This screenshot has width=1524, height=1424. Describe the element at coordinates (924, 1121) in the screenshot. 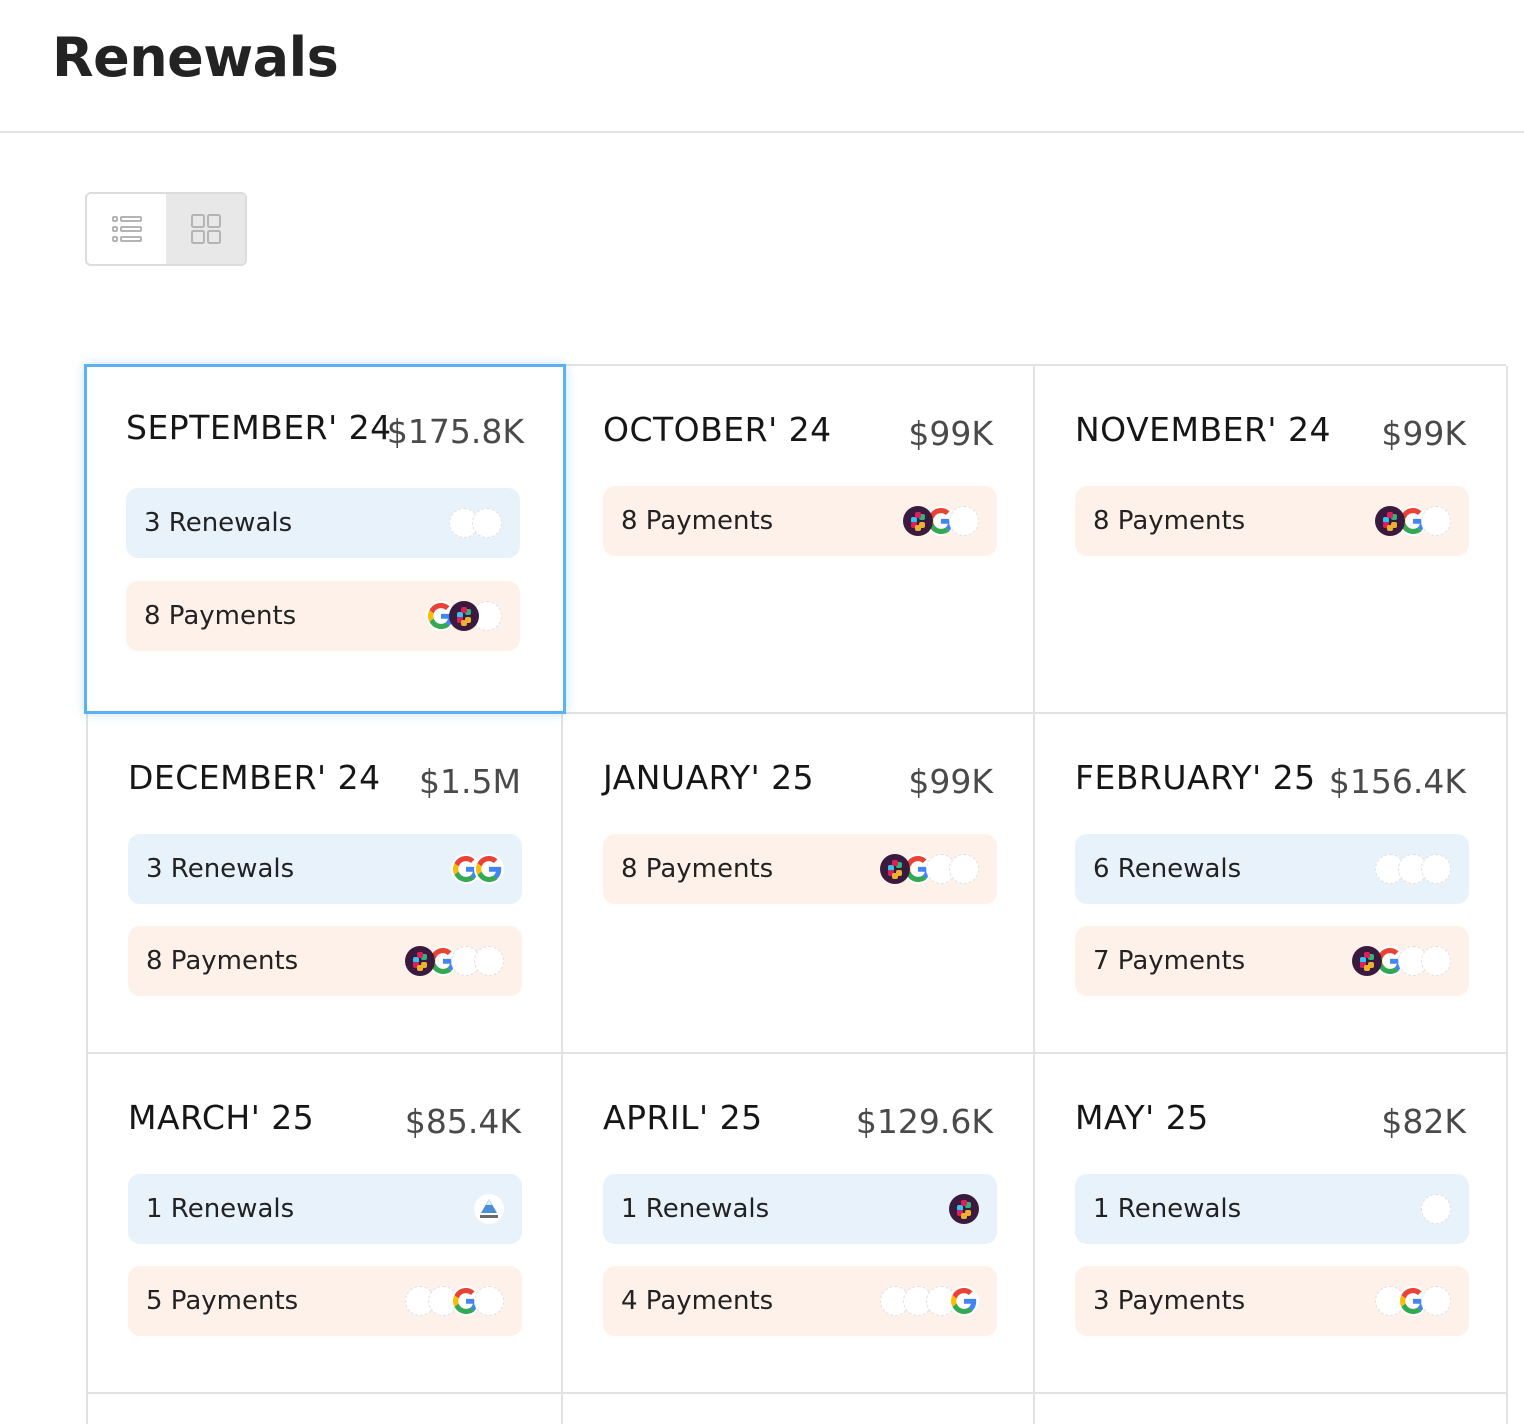

I see `month-amount: $129.6K` at that location.